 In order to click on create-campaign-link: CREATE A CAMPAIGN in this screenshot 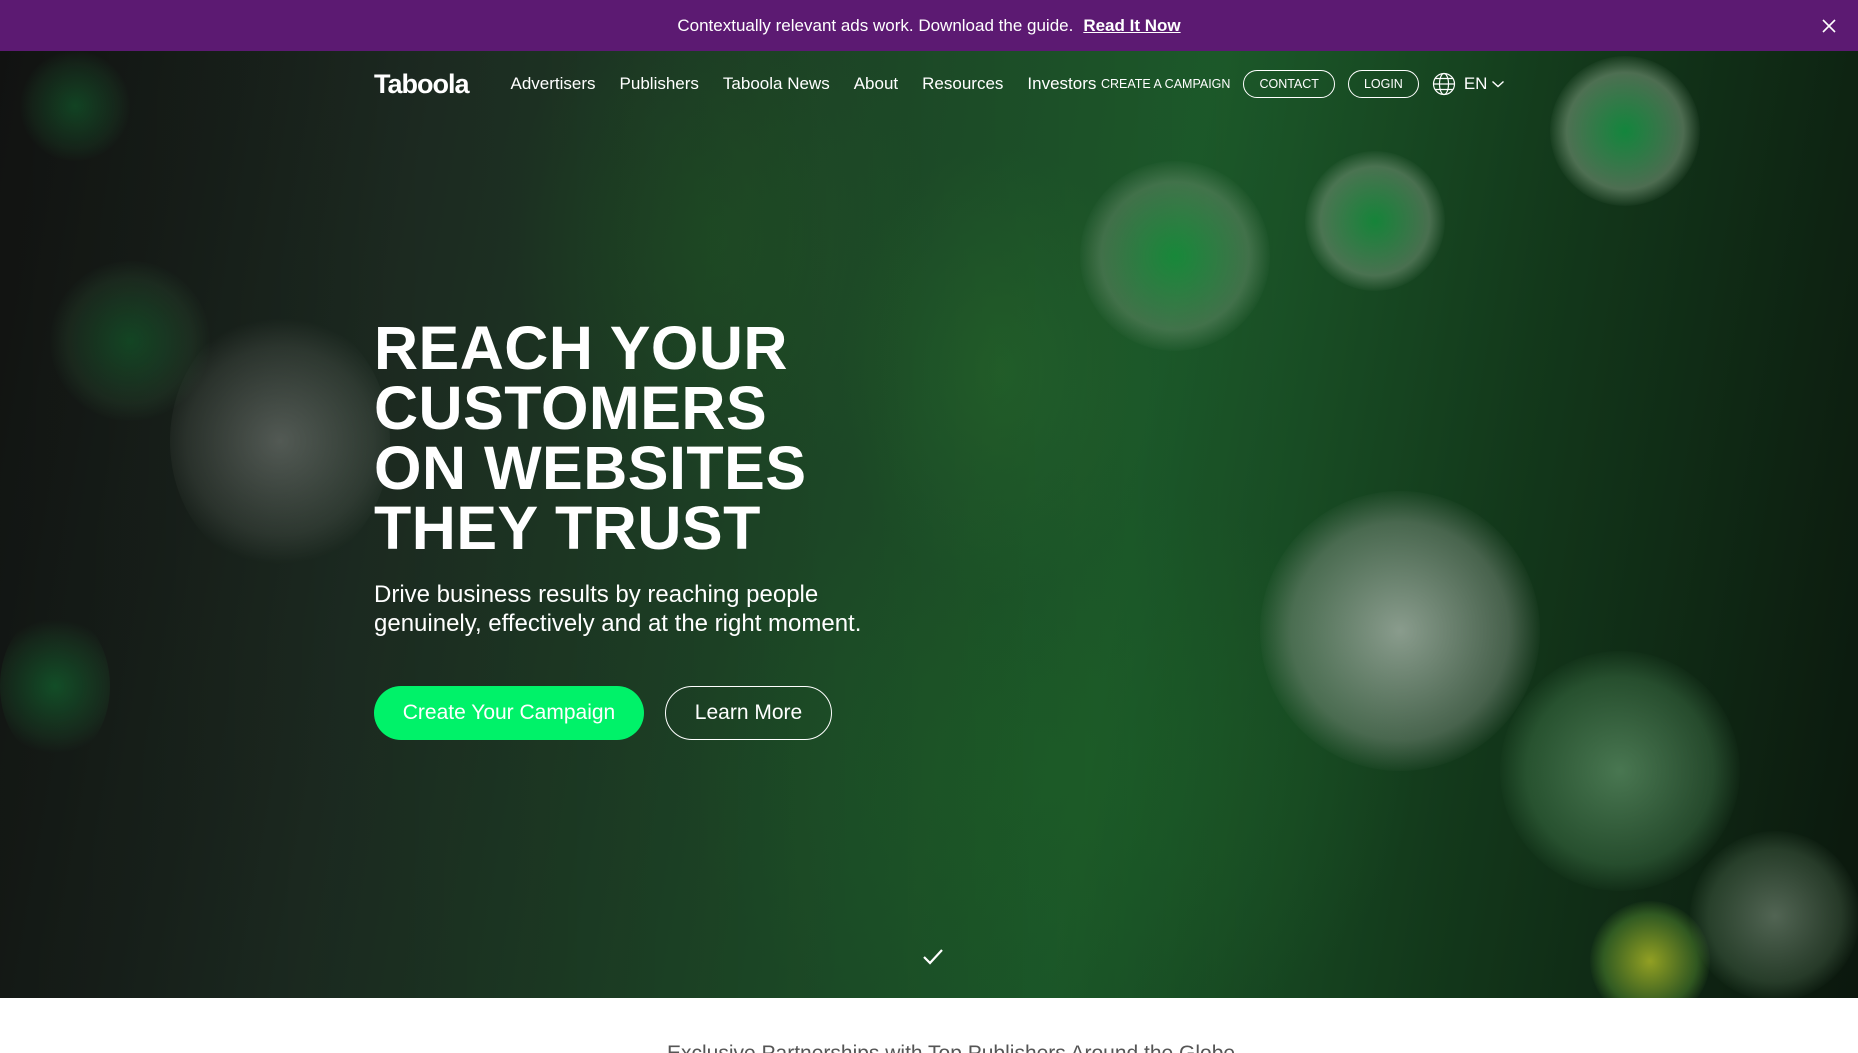, I will do `click(1165, 84)`.